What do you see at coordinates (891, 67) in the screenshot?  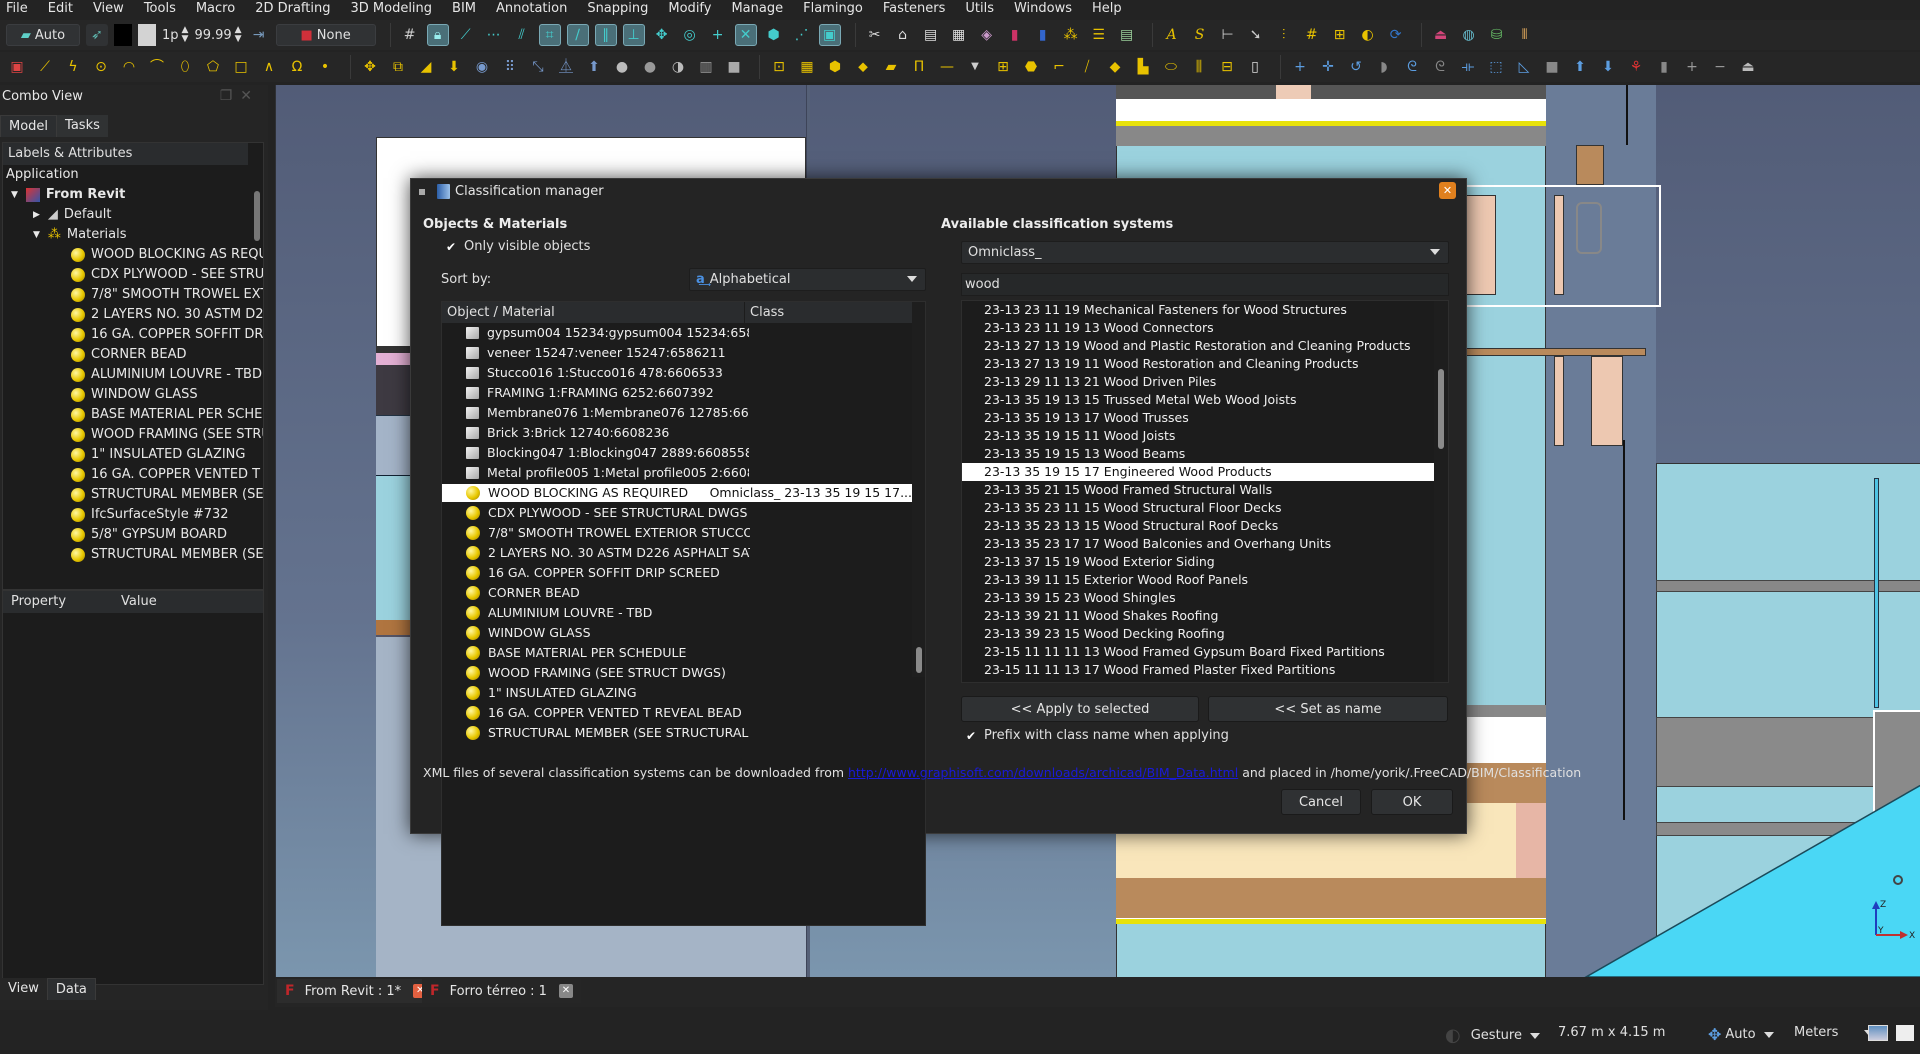 I see `slab-icon: ▰` at bounding box center [891, 67].